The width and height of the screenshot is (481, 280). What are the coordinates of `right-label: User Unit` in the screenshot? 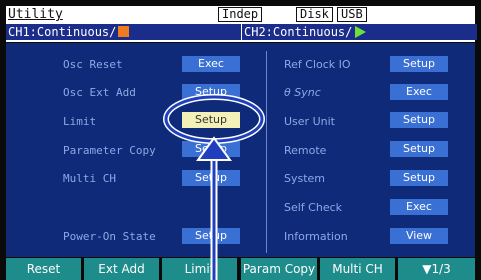 It's located at (309, 121).